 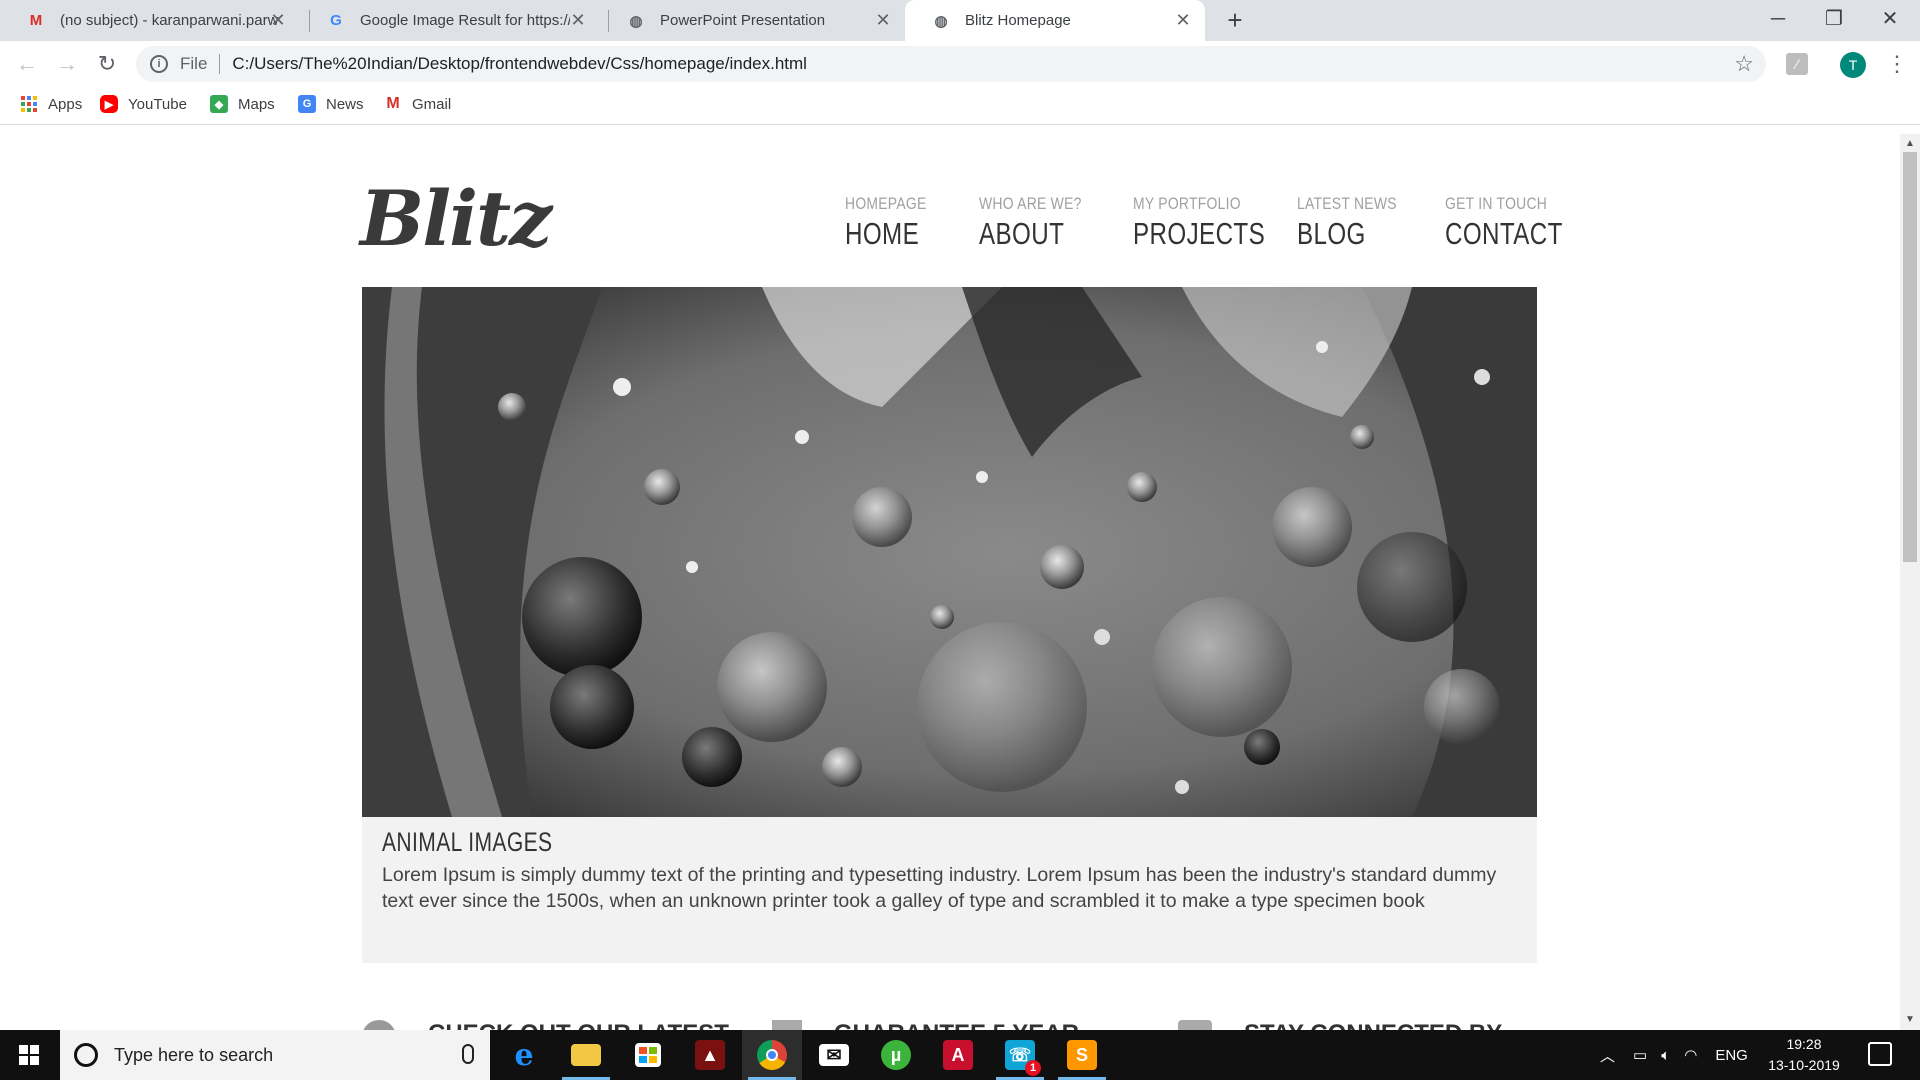 I want to click on tab-blitz-homepage: ◍ Blitz Homepage ✕, so click(x=1055, y=20).